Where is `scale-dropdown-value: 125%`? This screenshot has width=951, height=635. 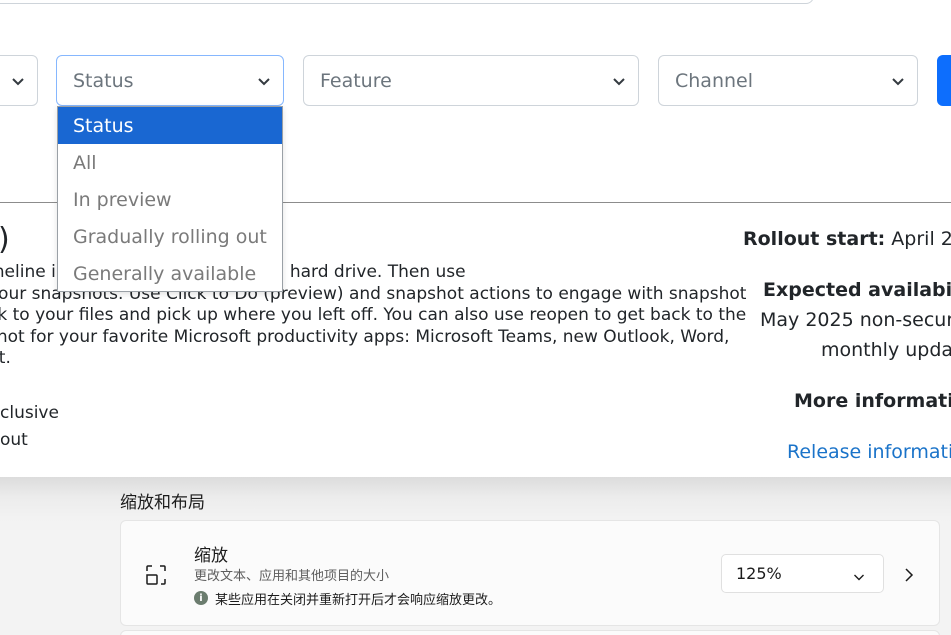
scale-dropdown-value: 125% is located at coordinates (759, 573).